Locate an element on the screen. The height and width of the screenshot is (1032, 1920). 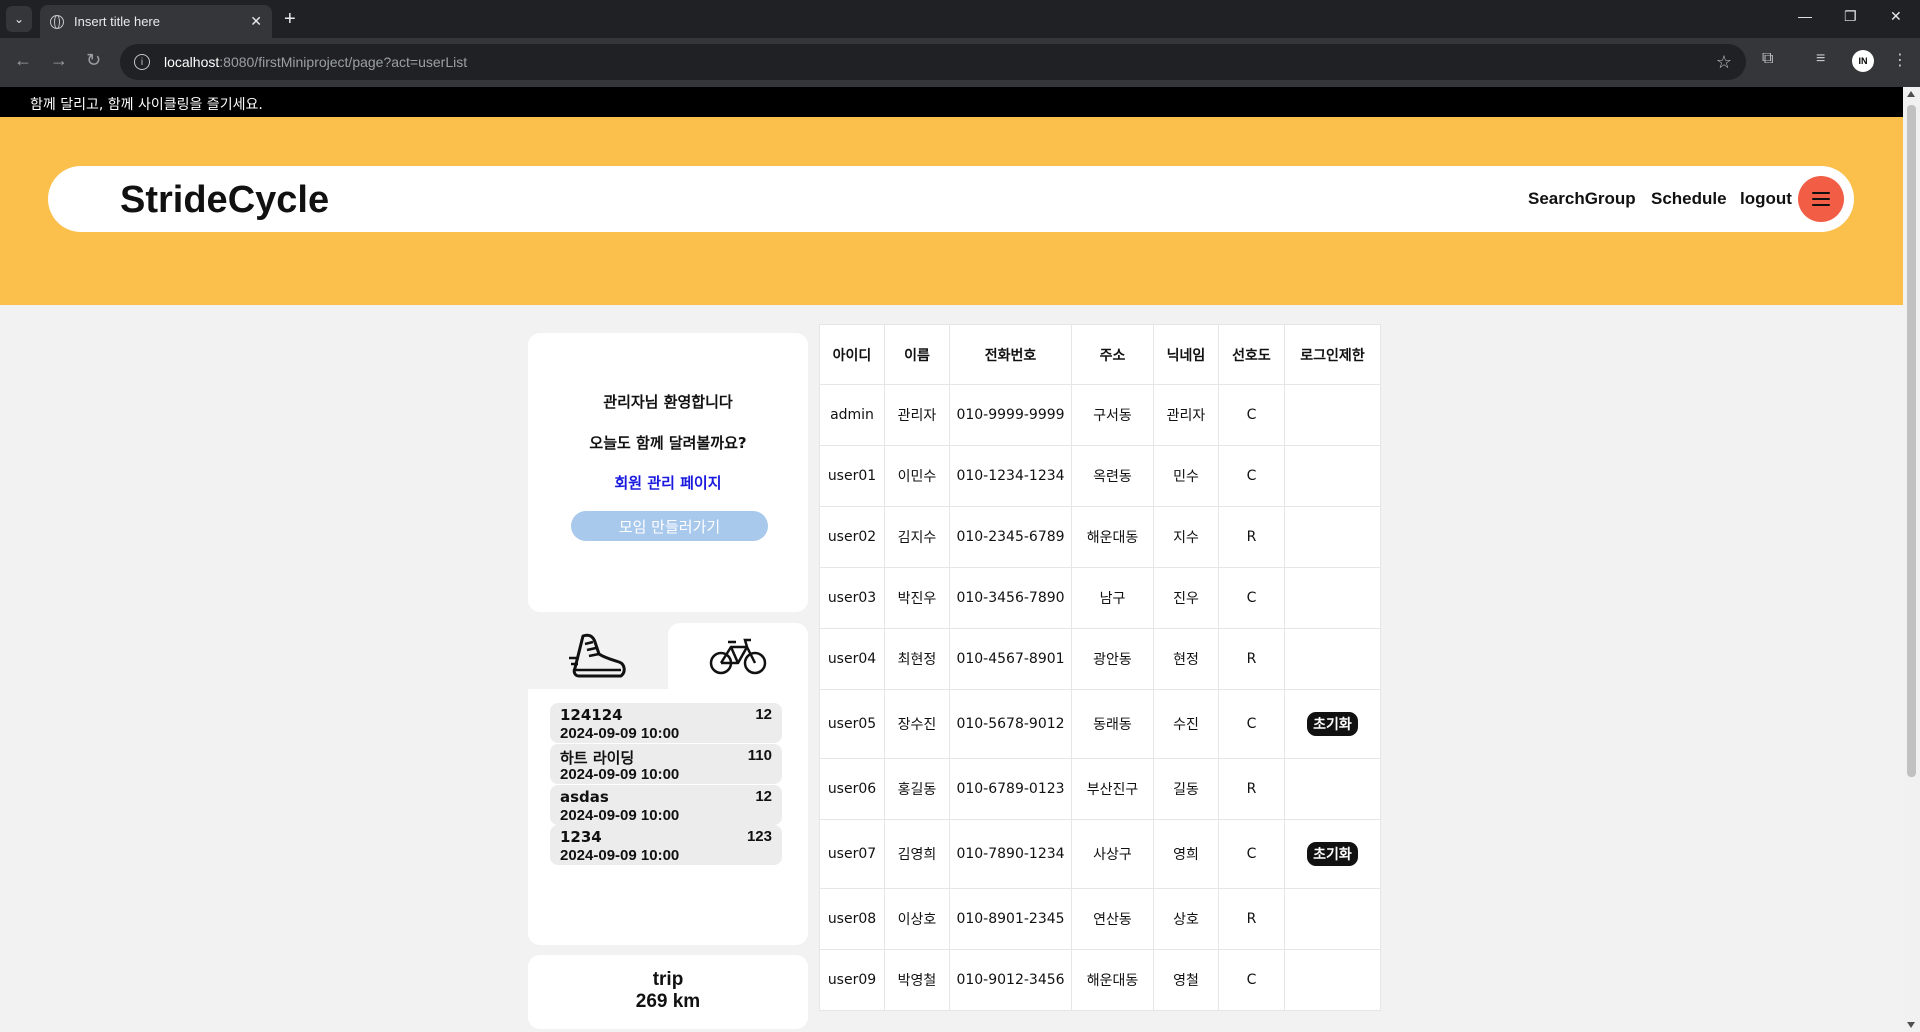
column-header: 이름 is located at coordinates (917, 354).